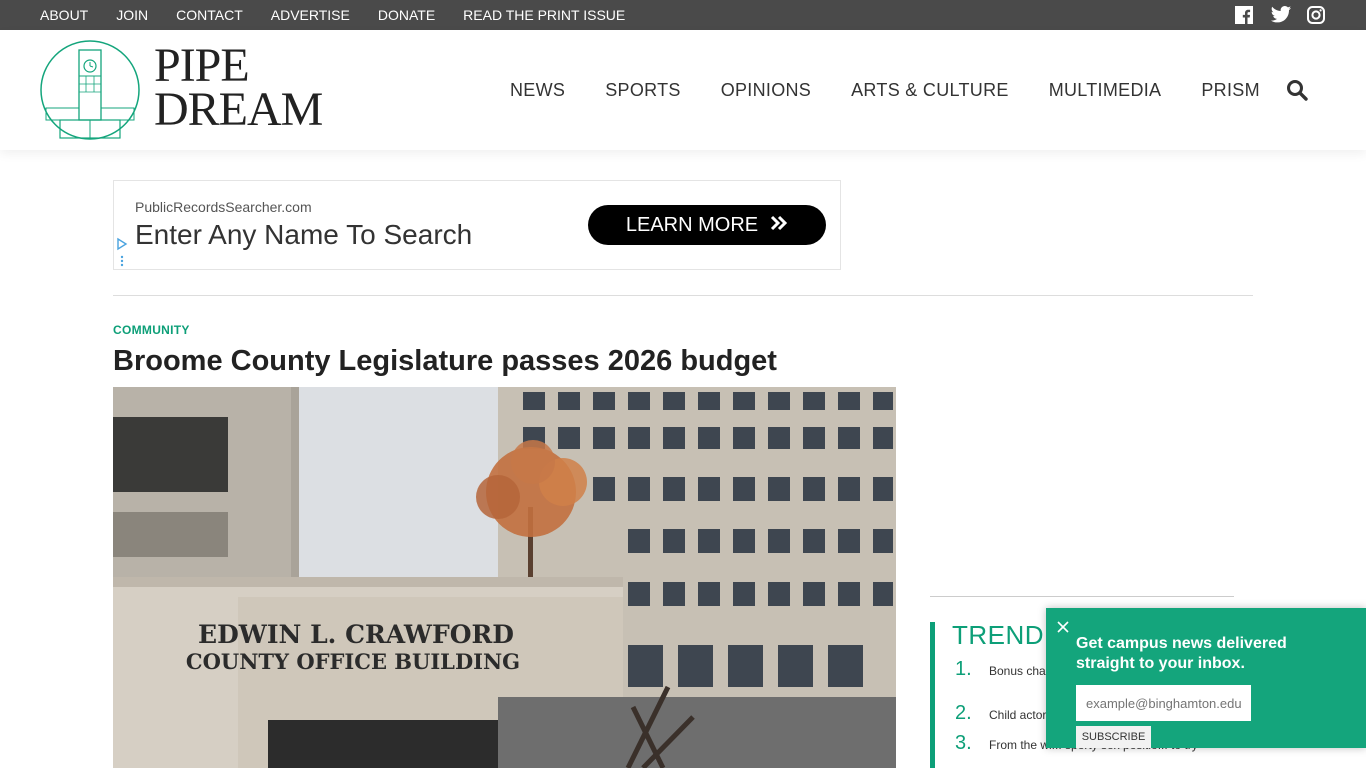 This screenshot has width=1366, height=768. What do you see at coordinates (238, 109) in the screenshot?
I see `logo-line-dream: DREAM` at bounding box center [238, 109].